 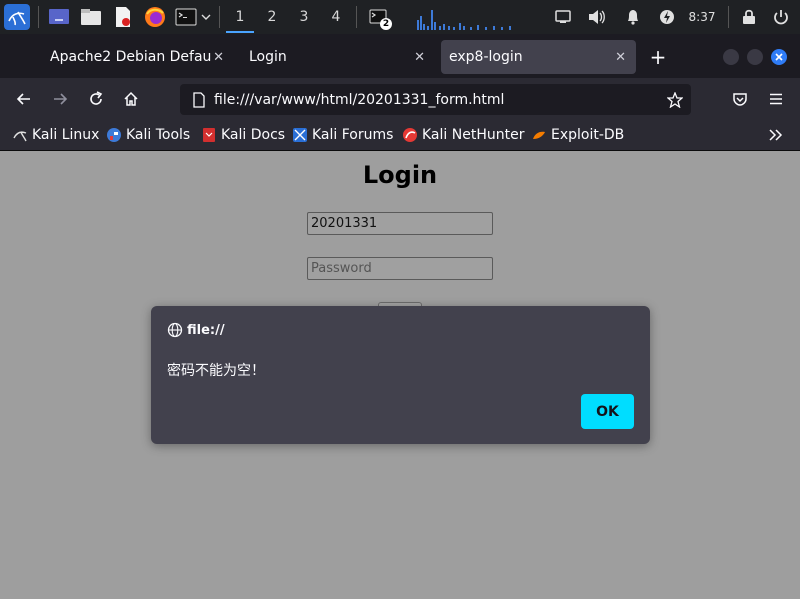 I want to click on home-icon, so click(x=131, y=98).